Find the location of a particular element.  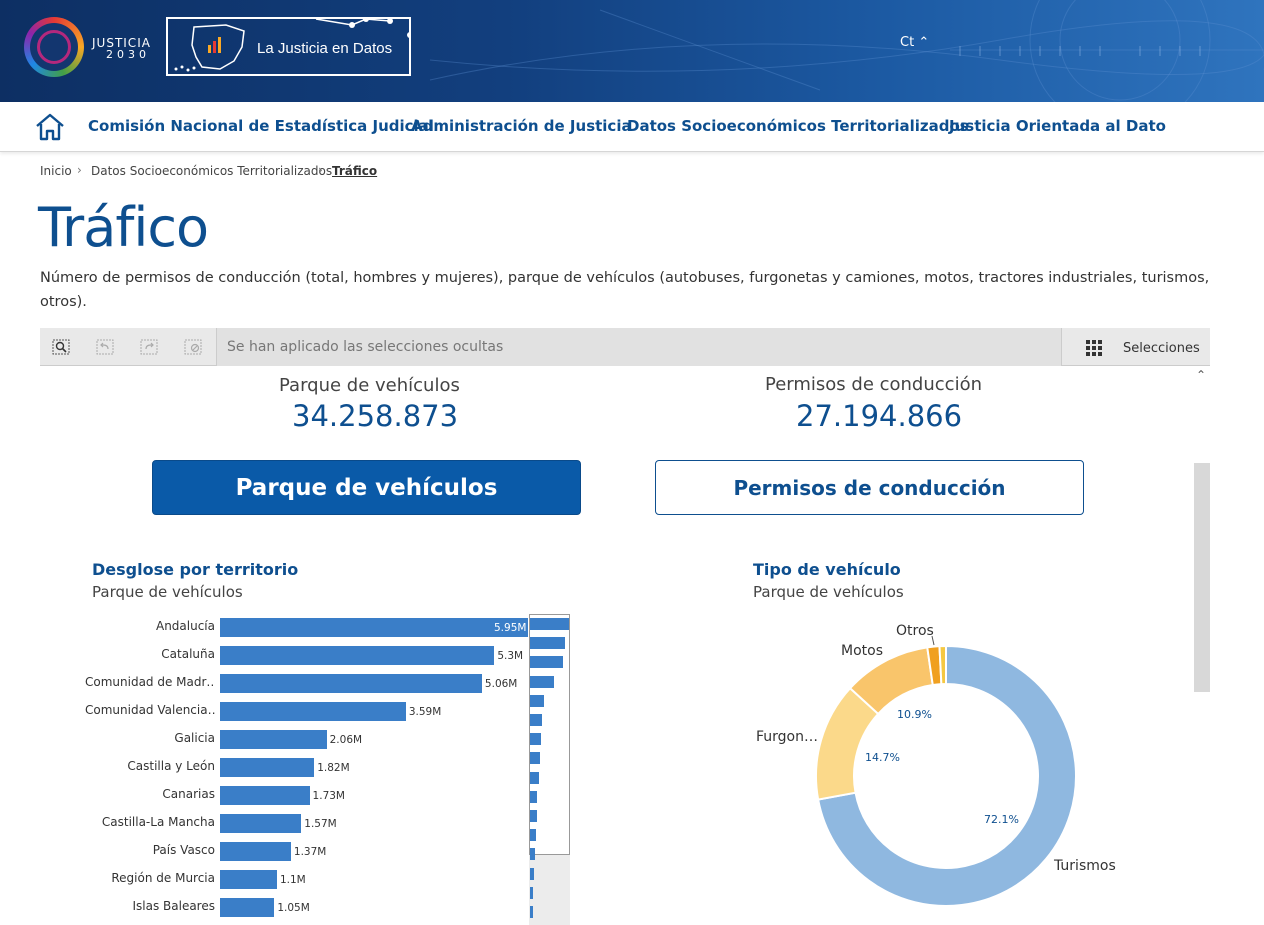

donut-pct-motos: 10.9% is located at coordinates (914, 714).